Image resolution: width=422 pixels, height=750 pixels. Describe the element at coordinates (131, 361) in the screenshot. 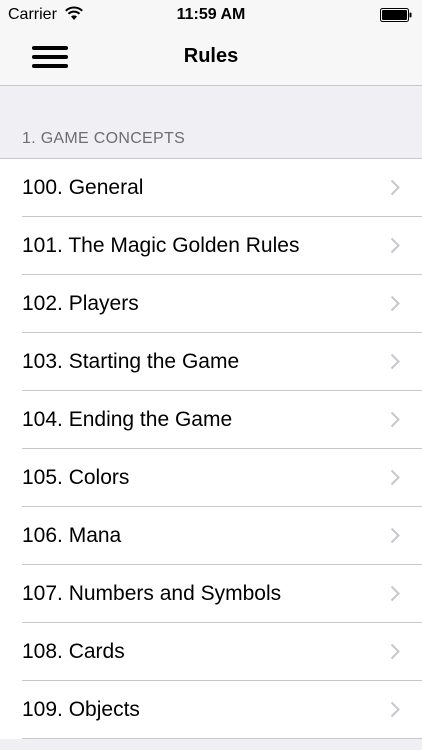

I see `rule-label: 103. Starting the Game` at that location.